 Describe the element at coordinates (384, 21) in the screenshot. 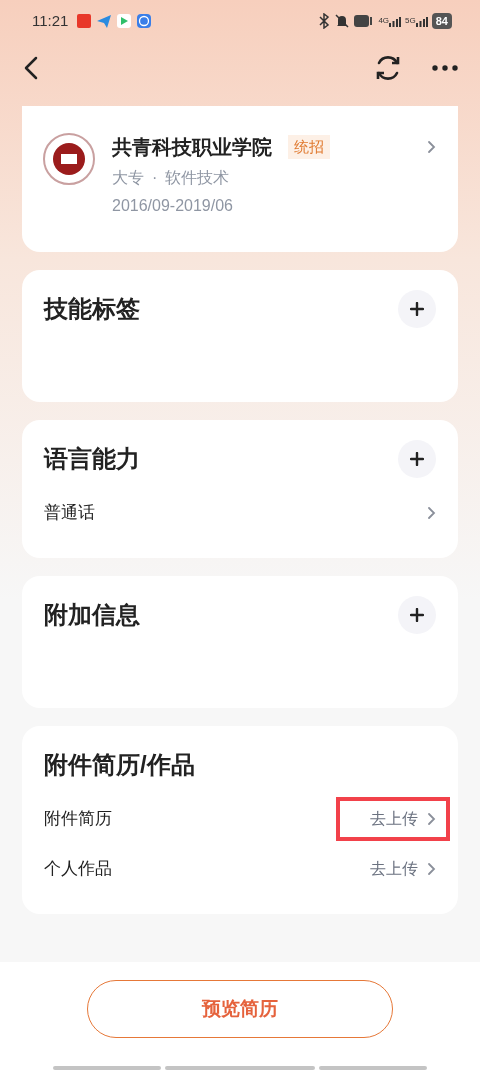

I see `network-type: 4G` at that location.